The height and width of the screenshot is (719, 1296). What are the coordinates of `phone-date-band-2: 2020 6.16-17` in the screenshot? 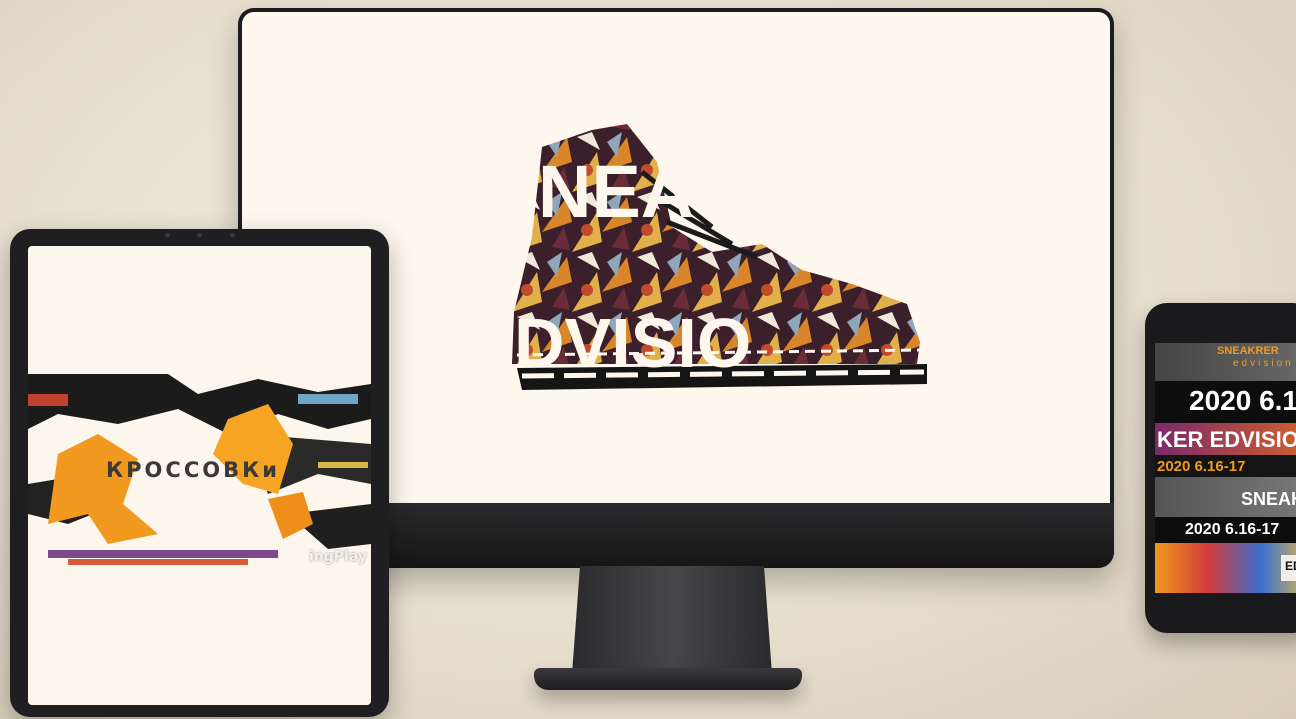 It's located at (1225, 466).